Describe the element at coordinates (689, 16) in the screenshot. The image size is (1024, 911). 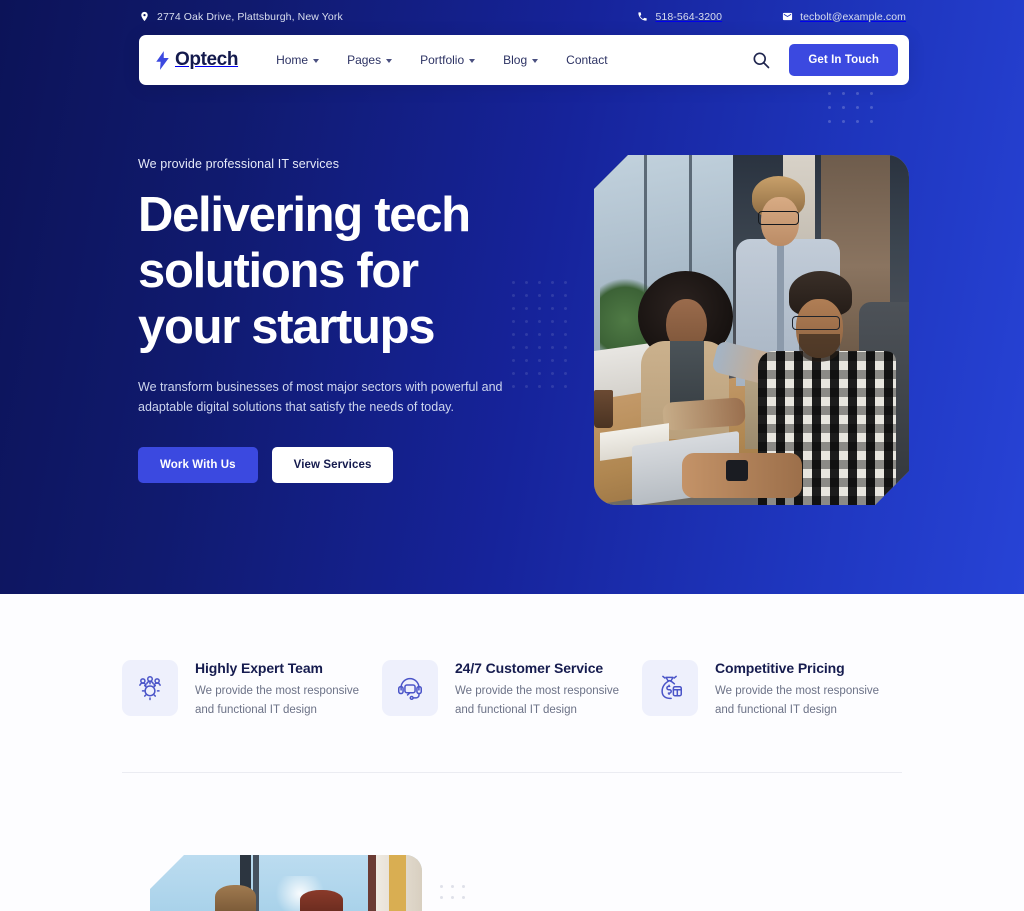
I see `phone-text: 518-564-3200` at that location.